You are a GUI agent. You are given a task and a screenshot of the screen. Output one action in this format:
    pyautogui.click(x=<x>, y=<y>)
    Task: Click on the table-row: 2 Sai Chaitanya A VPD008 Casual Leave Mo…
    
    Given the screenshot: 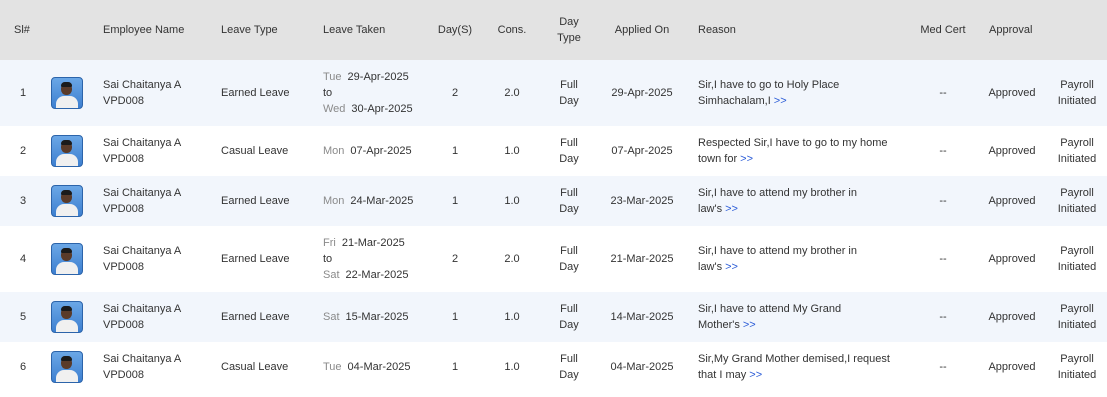 What is the action you would take?
    pyautogui.click(x=553, y=151)
    